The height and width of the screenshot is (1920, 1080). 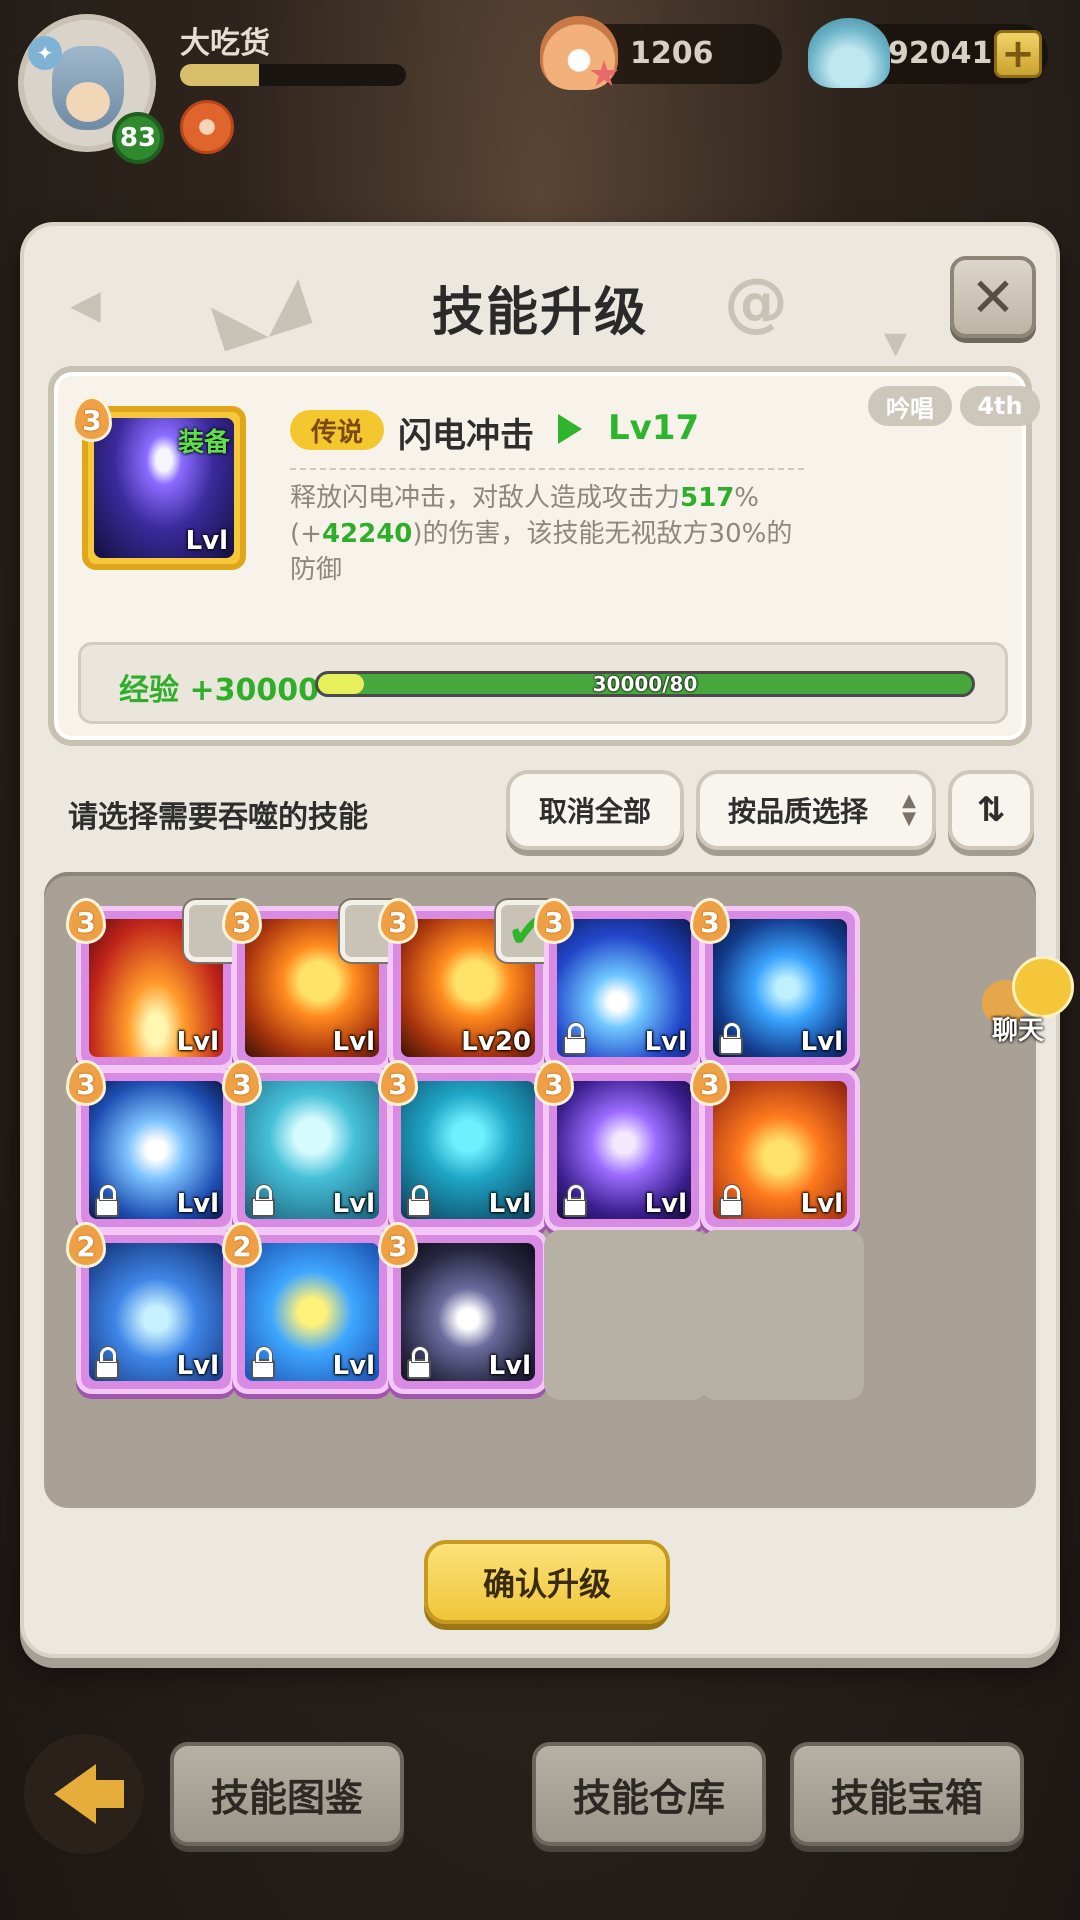 What do you see at coordinates (287, 1794) in the screenshot?
I see `skill-codex-button: 技能图鉴` at bounding box center [287, 1794].